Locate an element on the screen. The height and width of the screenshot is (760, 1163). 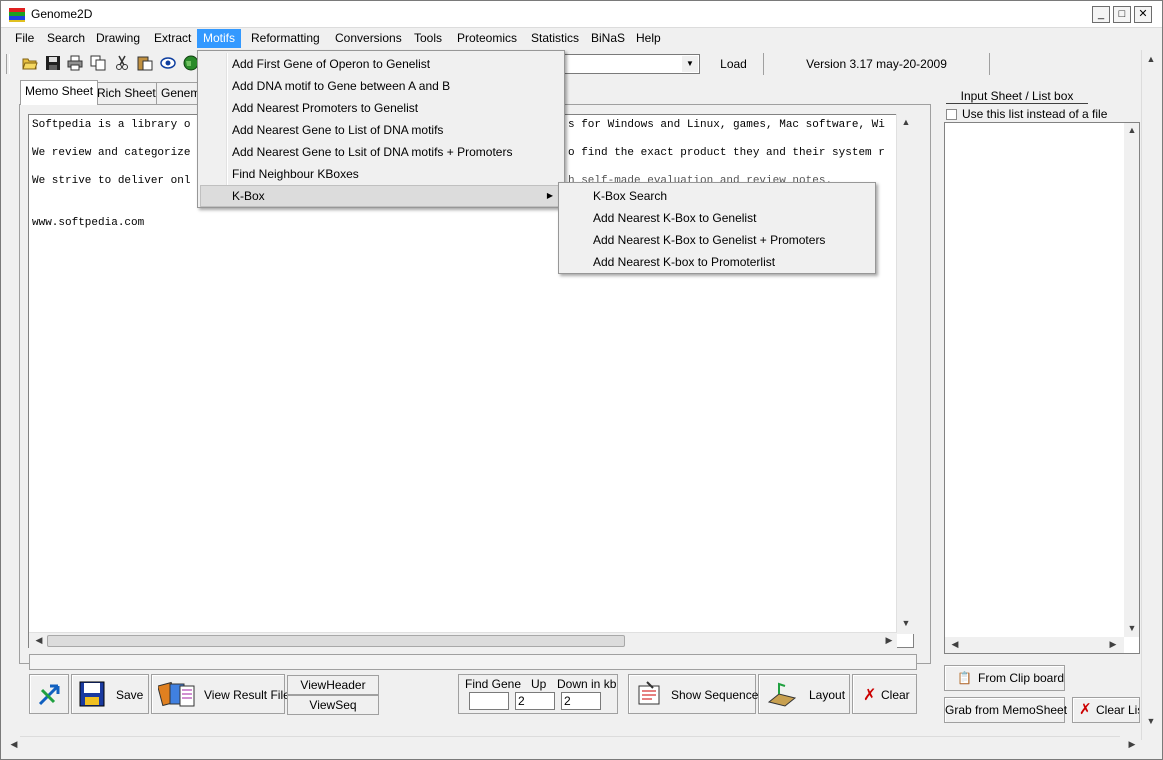
copy-icon is located at coordinates (98, 63).